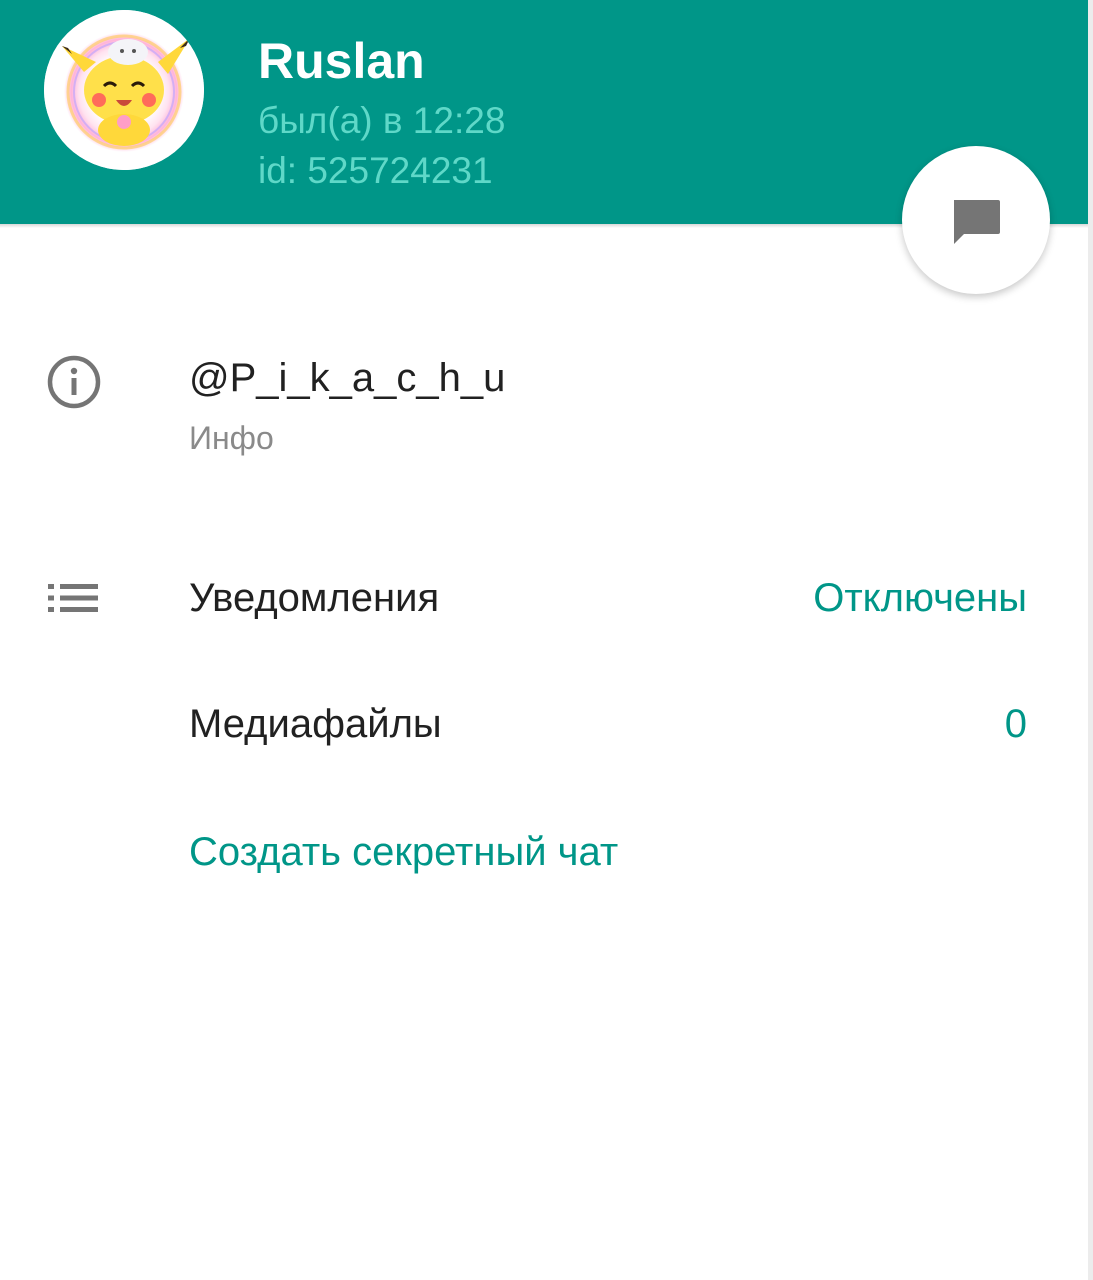 This screenshot has width=1093, height=1280. I want to click on notifications-value: Отключены, so click(920, 598).